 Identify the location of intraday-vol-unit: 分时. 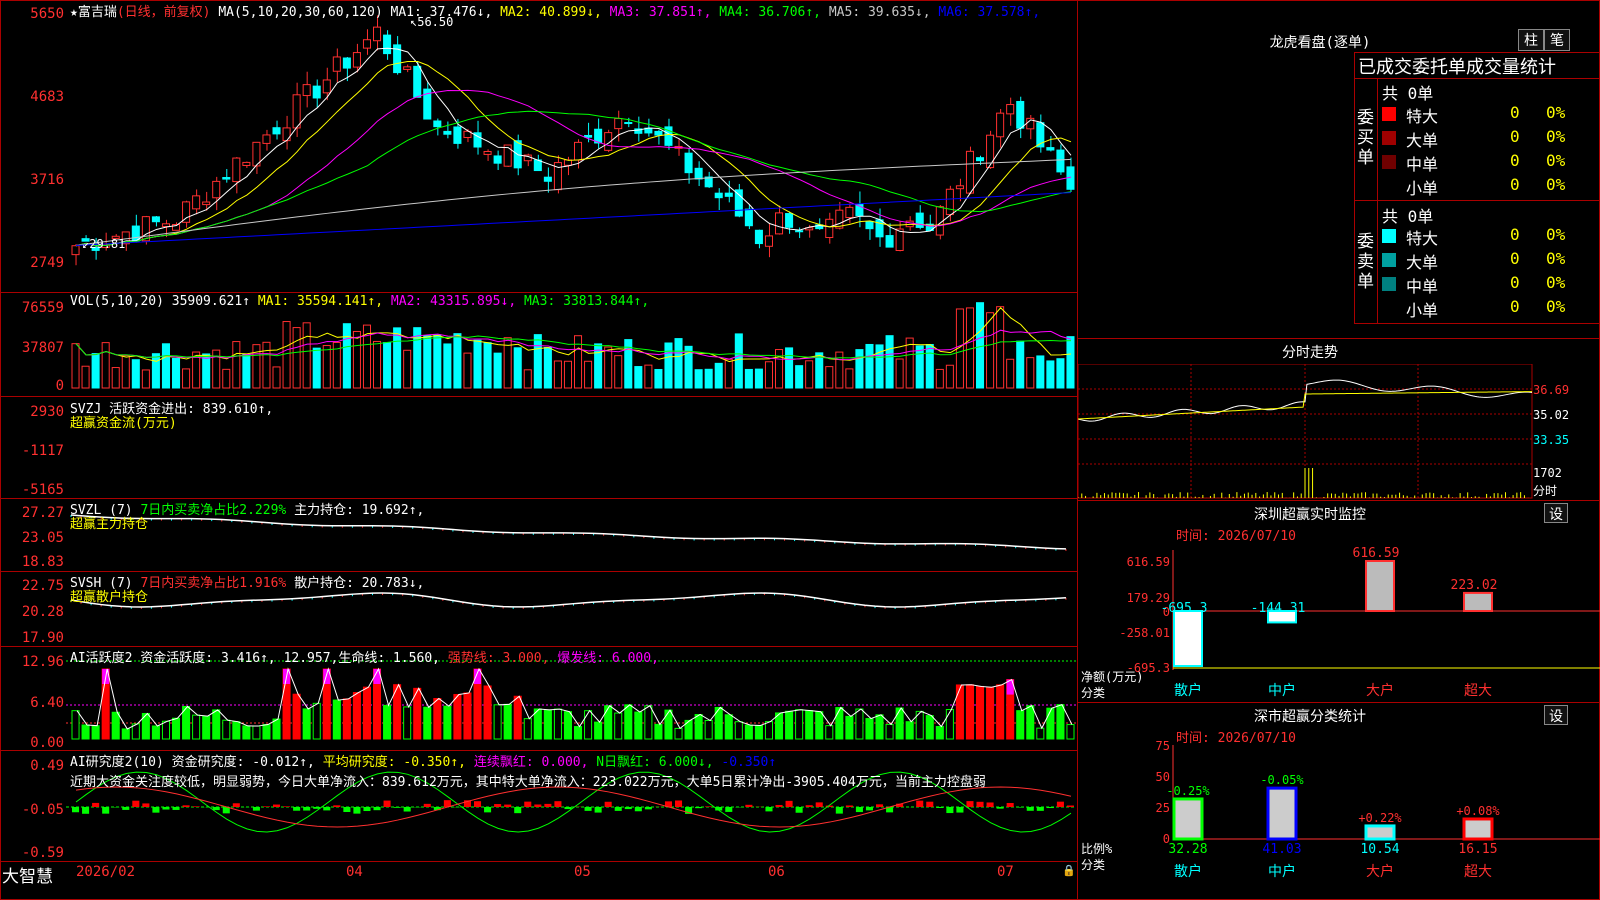
(1545, 491).